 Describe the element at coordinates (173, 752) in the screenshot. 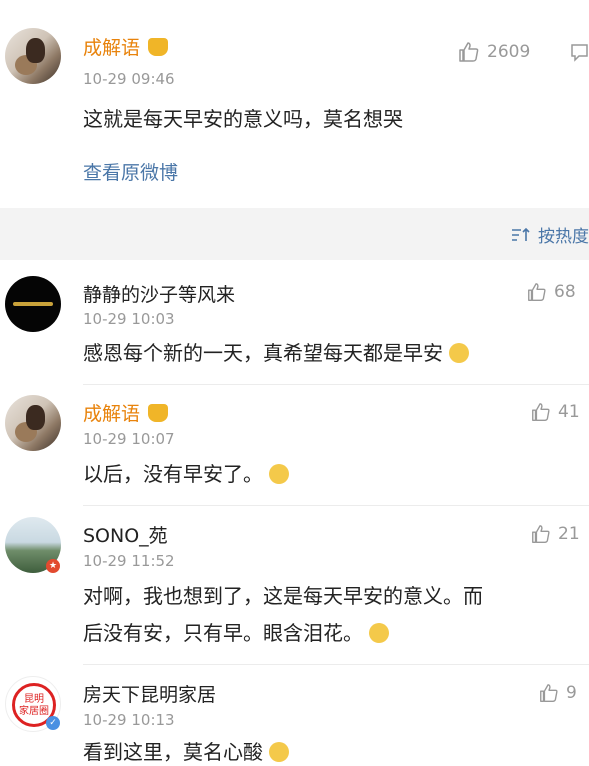

I see `comment-text-content: 看到这里，莫名心酸` at that location.